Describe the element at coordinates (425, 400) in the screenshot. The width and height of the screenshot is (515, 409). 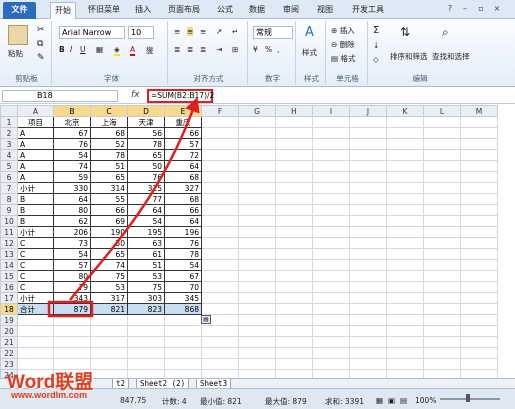
I see `zoom-level: 100%` at that location.